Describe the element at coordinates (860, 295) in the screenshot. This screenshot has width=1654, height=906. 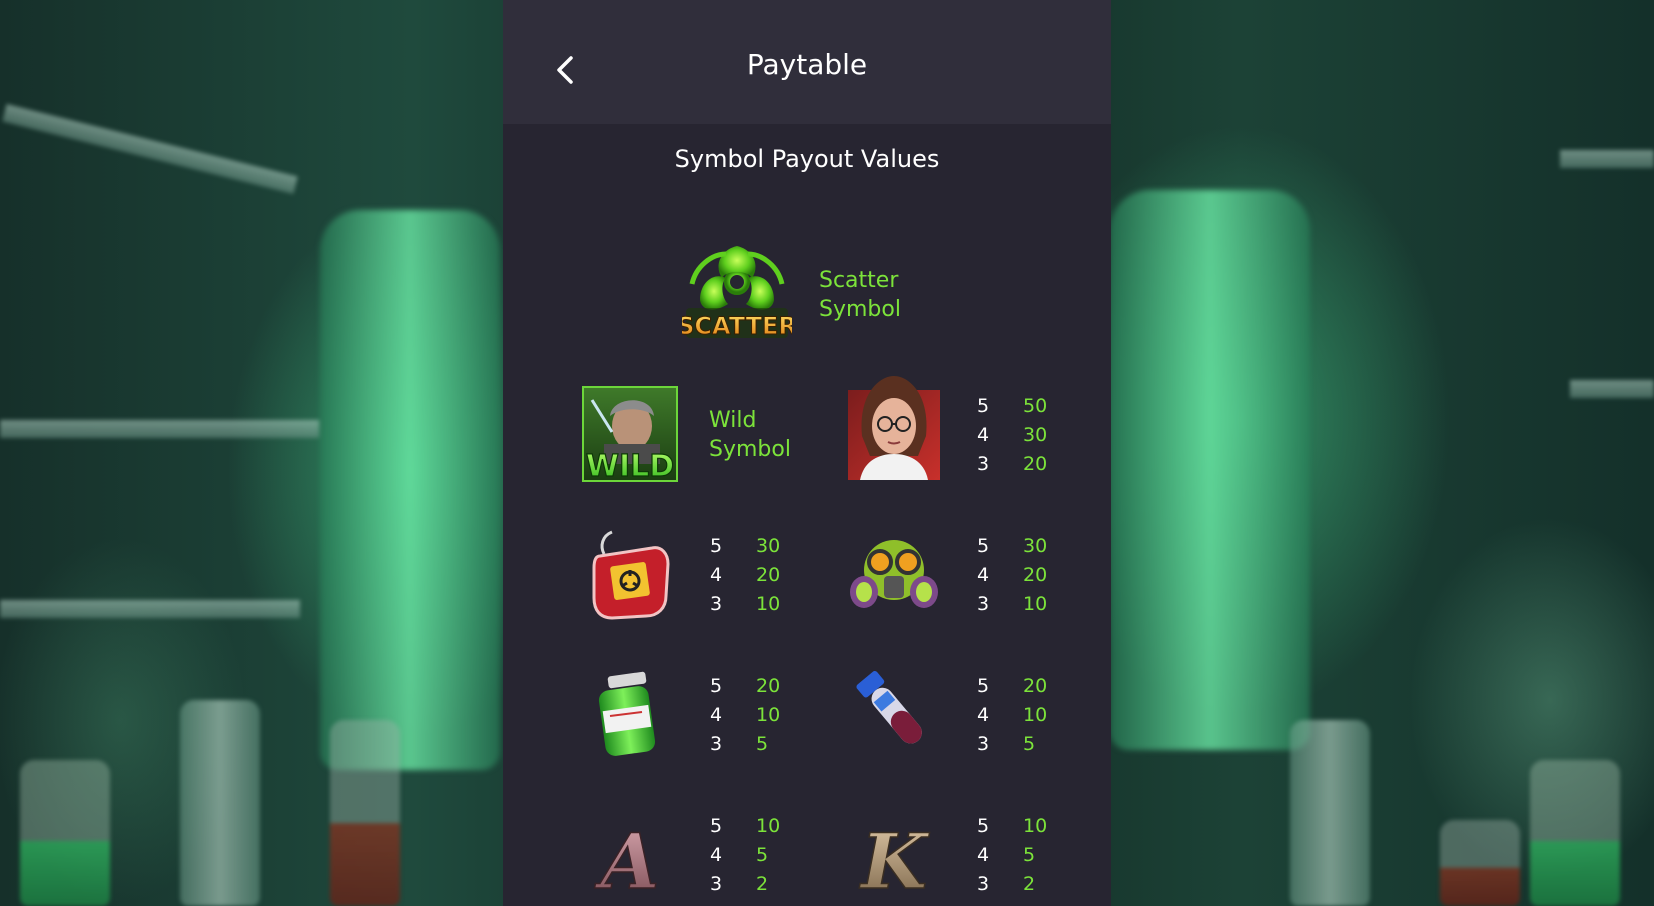
I see `scatter-label: Scatter Symbol` at that location.